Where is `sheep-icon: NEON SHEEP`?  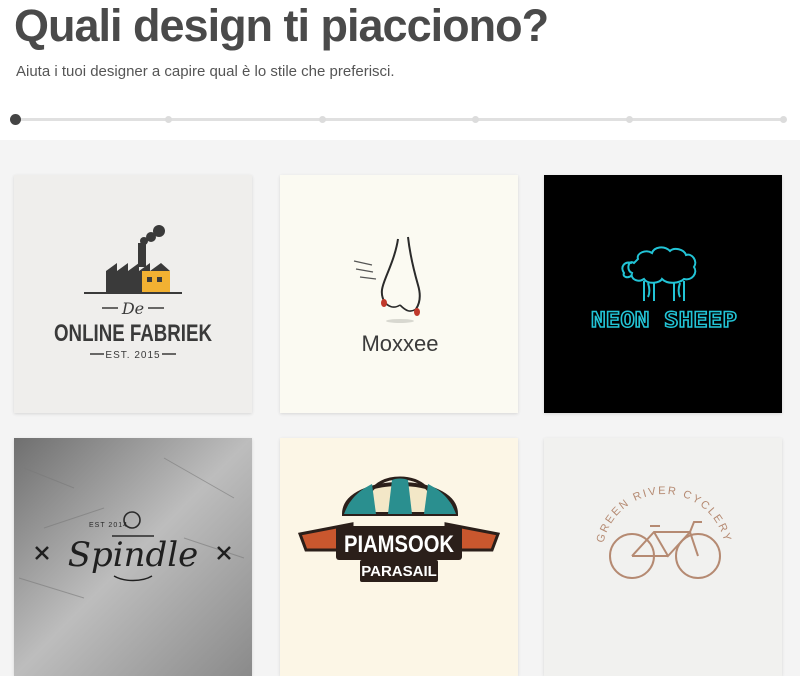 sheep-icon: NEON SHEEP is located at coordinates (664, 289).